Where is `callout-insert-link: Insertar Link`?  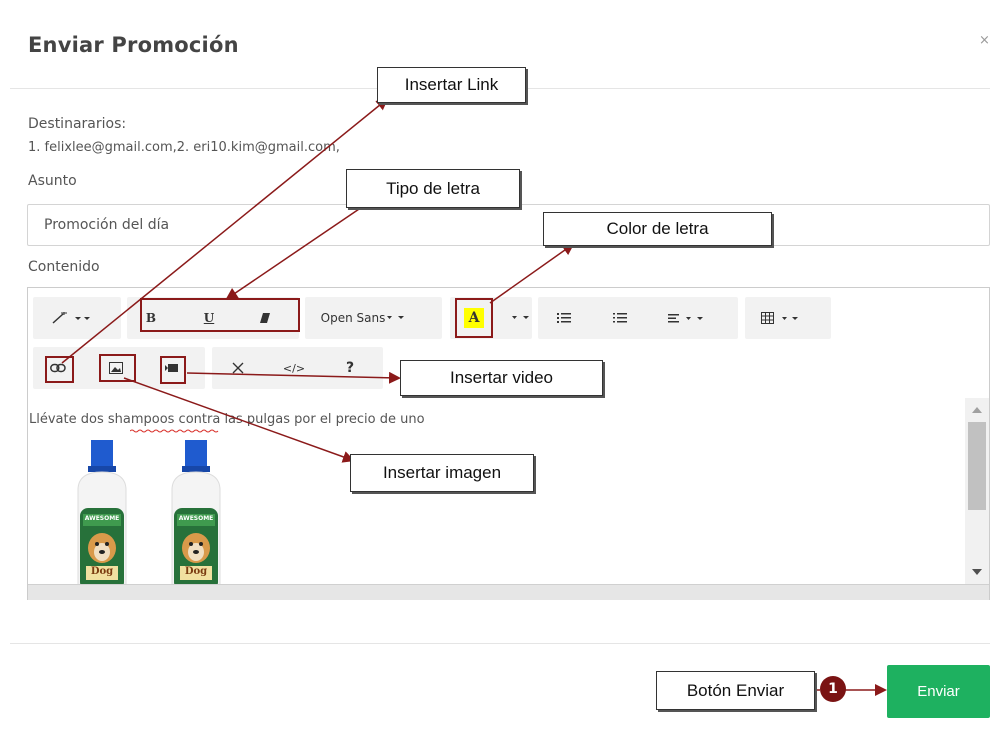 callout-insert-link: Insertar Link is located at coordinates (451, 85).